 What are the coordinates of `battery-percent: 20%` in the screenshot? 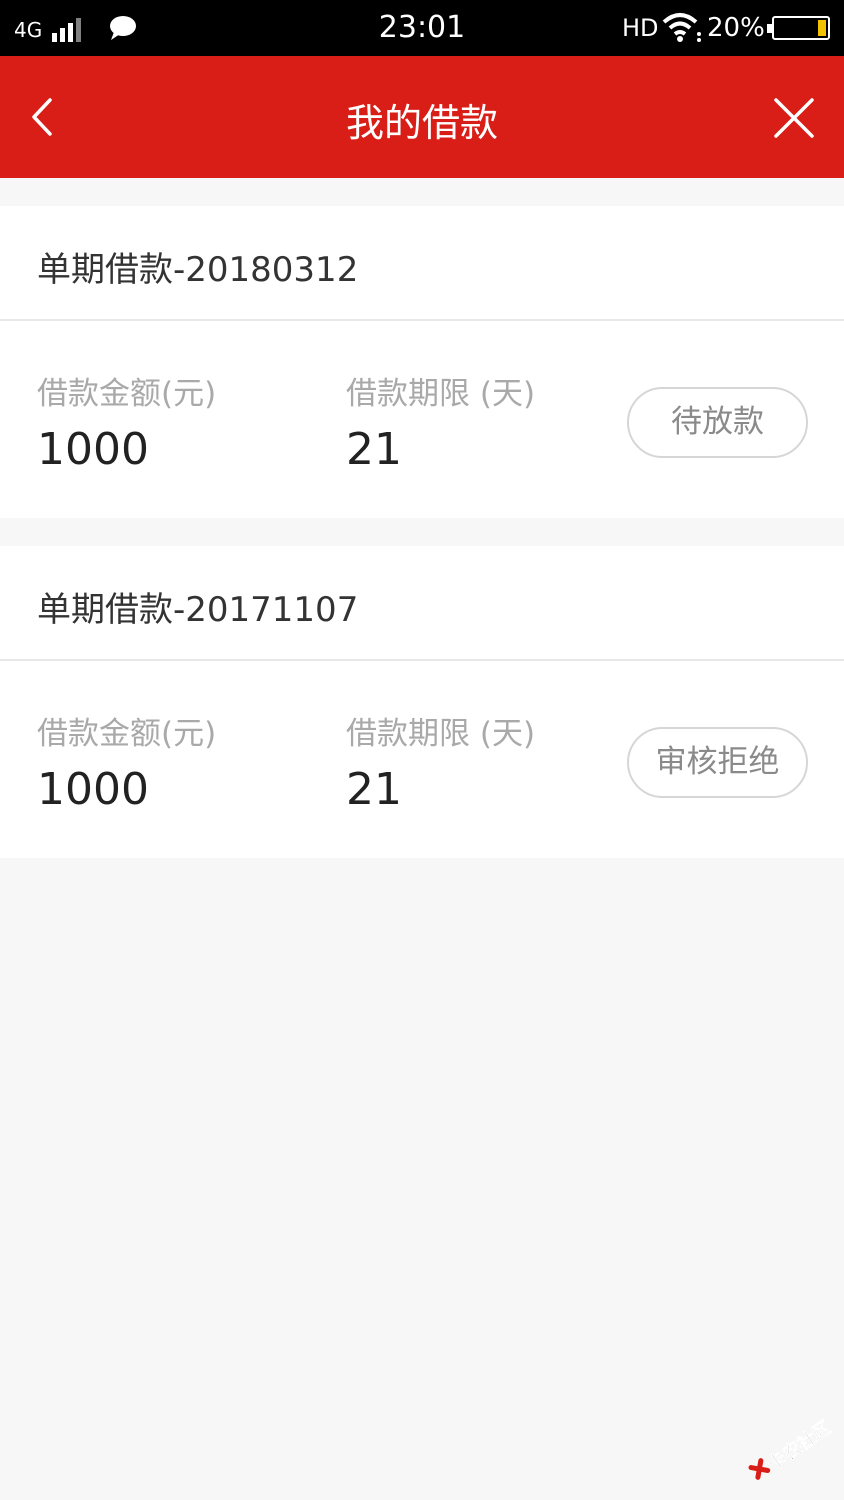 It's located at (736, 28).